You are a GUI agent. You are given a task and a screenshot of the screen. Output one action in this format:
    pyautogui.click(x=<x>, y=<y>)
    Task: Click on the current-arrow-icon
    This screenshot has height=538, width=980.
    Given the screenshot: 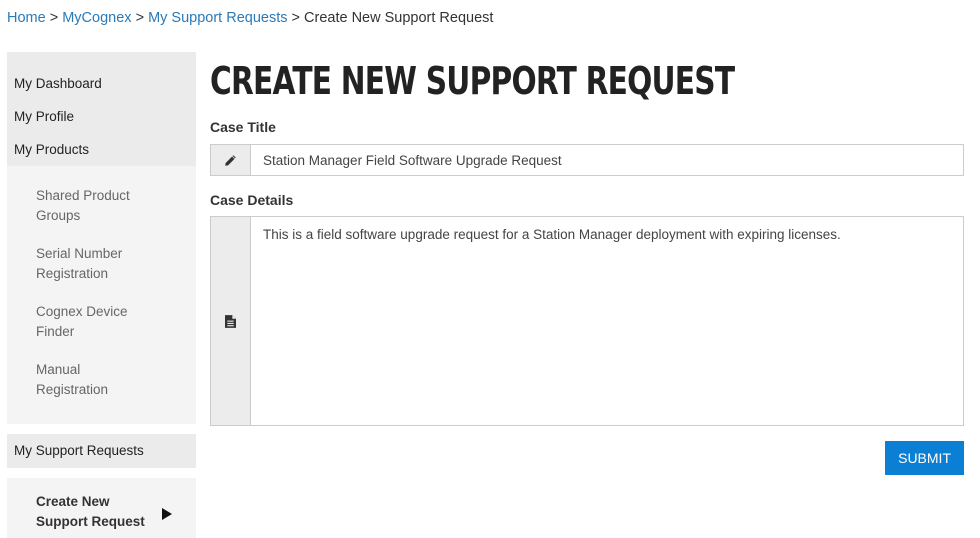 What is the action you would take?
    pyautogui.click(x=167, y=514)
    